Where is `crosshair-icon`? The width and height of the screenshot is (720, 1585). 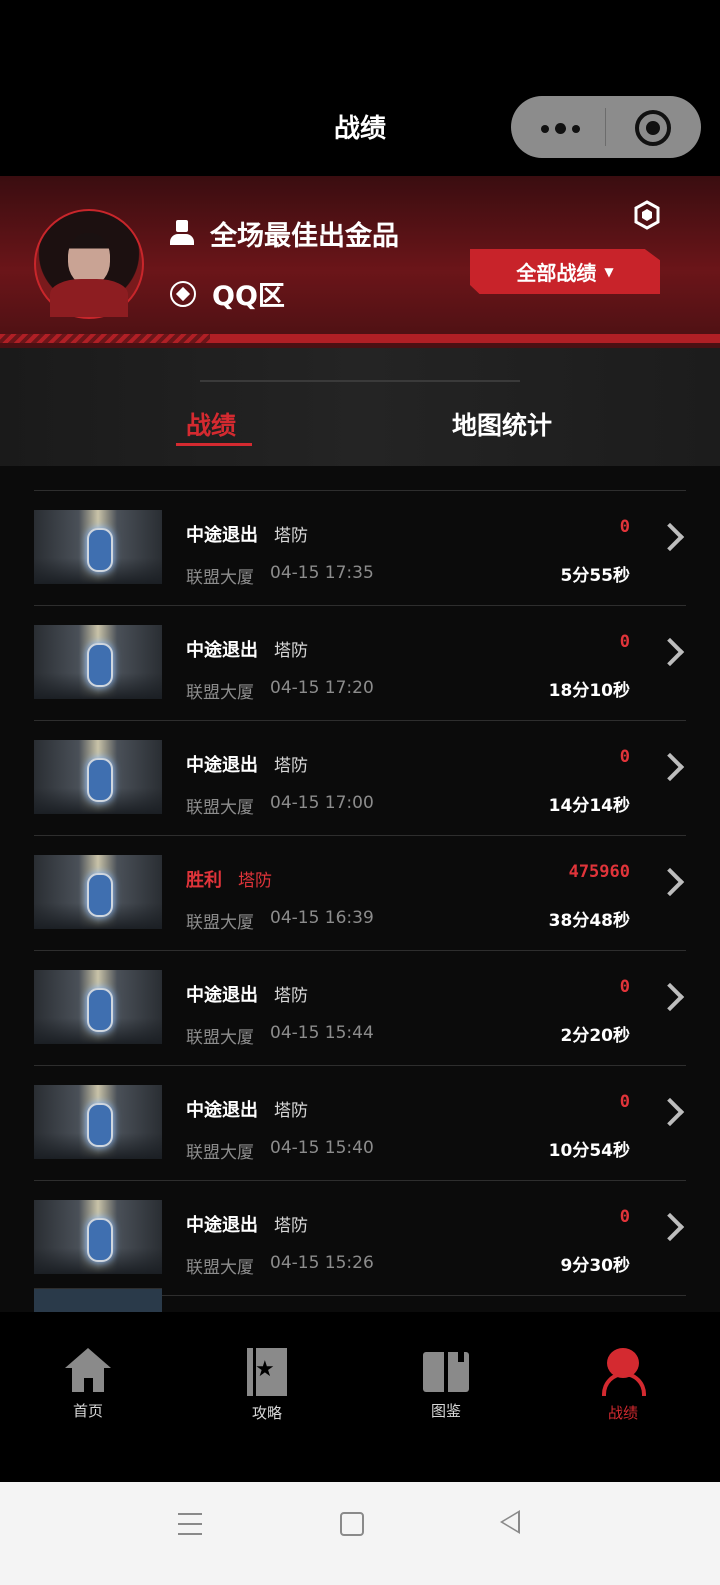
crosshair-icon is located at coordinates (183, 293).